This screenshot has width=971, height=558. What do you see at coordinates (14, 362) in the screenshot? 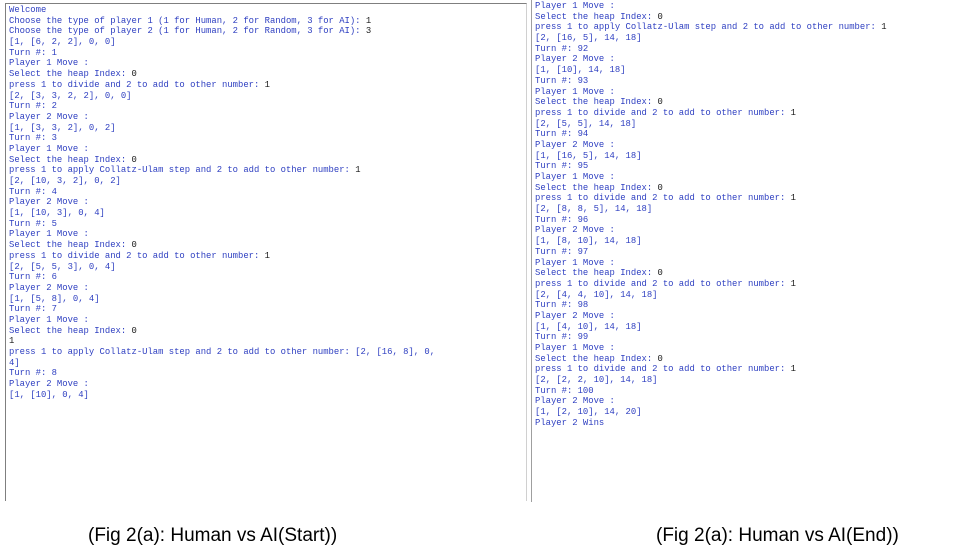
I see `console-line-text: 4]` at bounding box center [14, 362].